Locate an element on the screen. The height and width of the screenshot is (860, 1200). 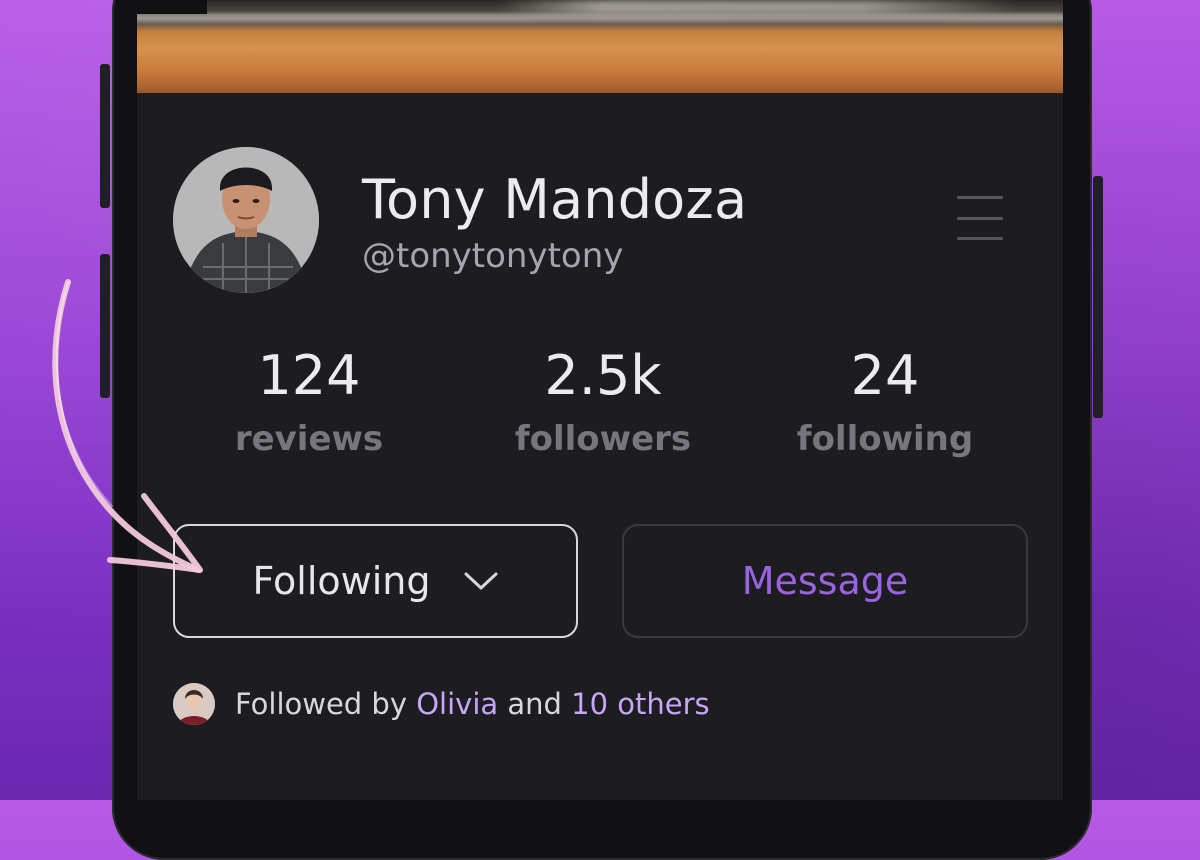
profile-handle: @tonytonytony is located at coordinates (493, 256).